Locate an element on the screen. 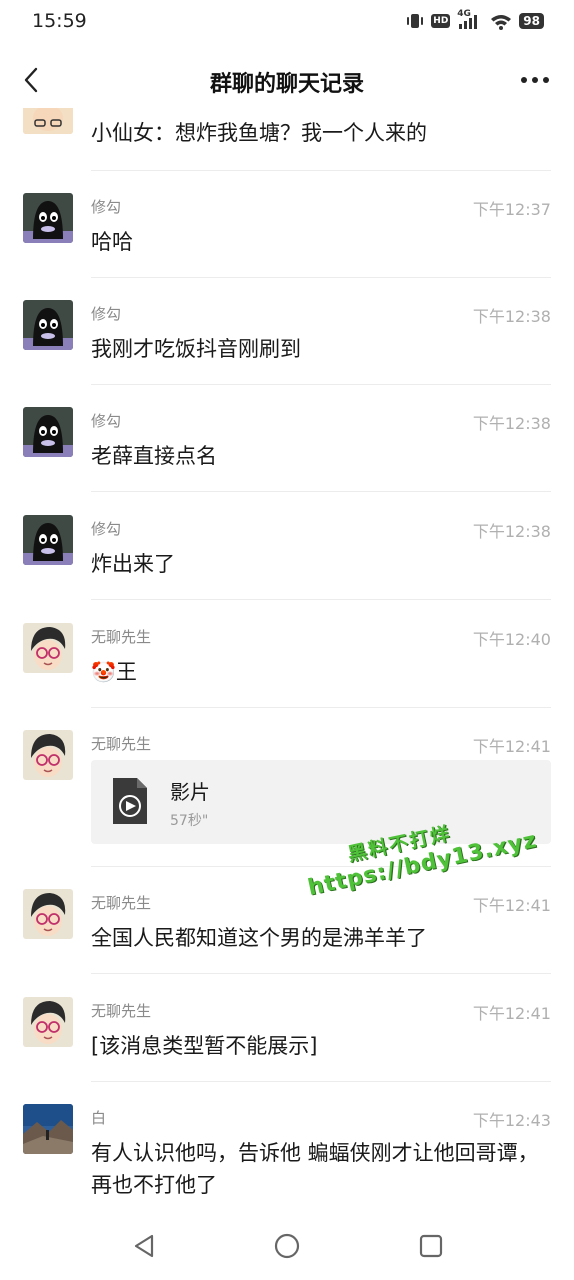 This screenshot has width=574, height=1280. list-item: 修勾 下午12:38 我刚才吃饭抖音刚刷到 is located at coordinates (287, 331).